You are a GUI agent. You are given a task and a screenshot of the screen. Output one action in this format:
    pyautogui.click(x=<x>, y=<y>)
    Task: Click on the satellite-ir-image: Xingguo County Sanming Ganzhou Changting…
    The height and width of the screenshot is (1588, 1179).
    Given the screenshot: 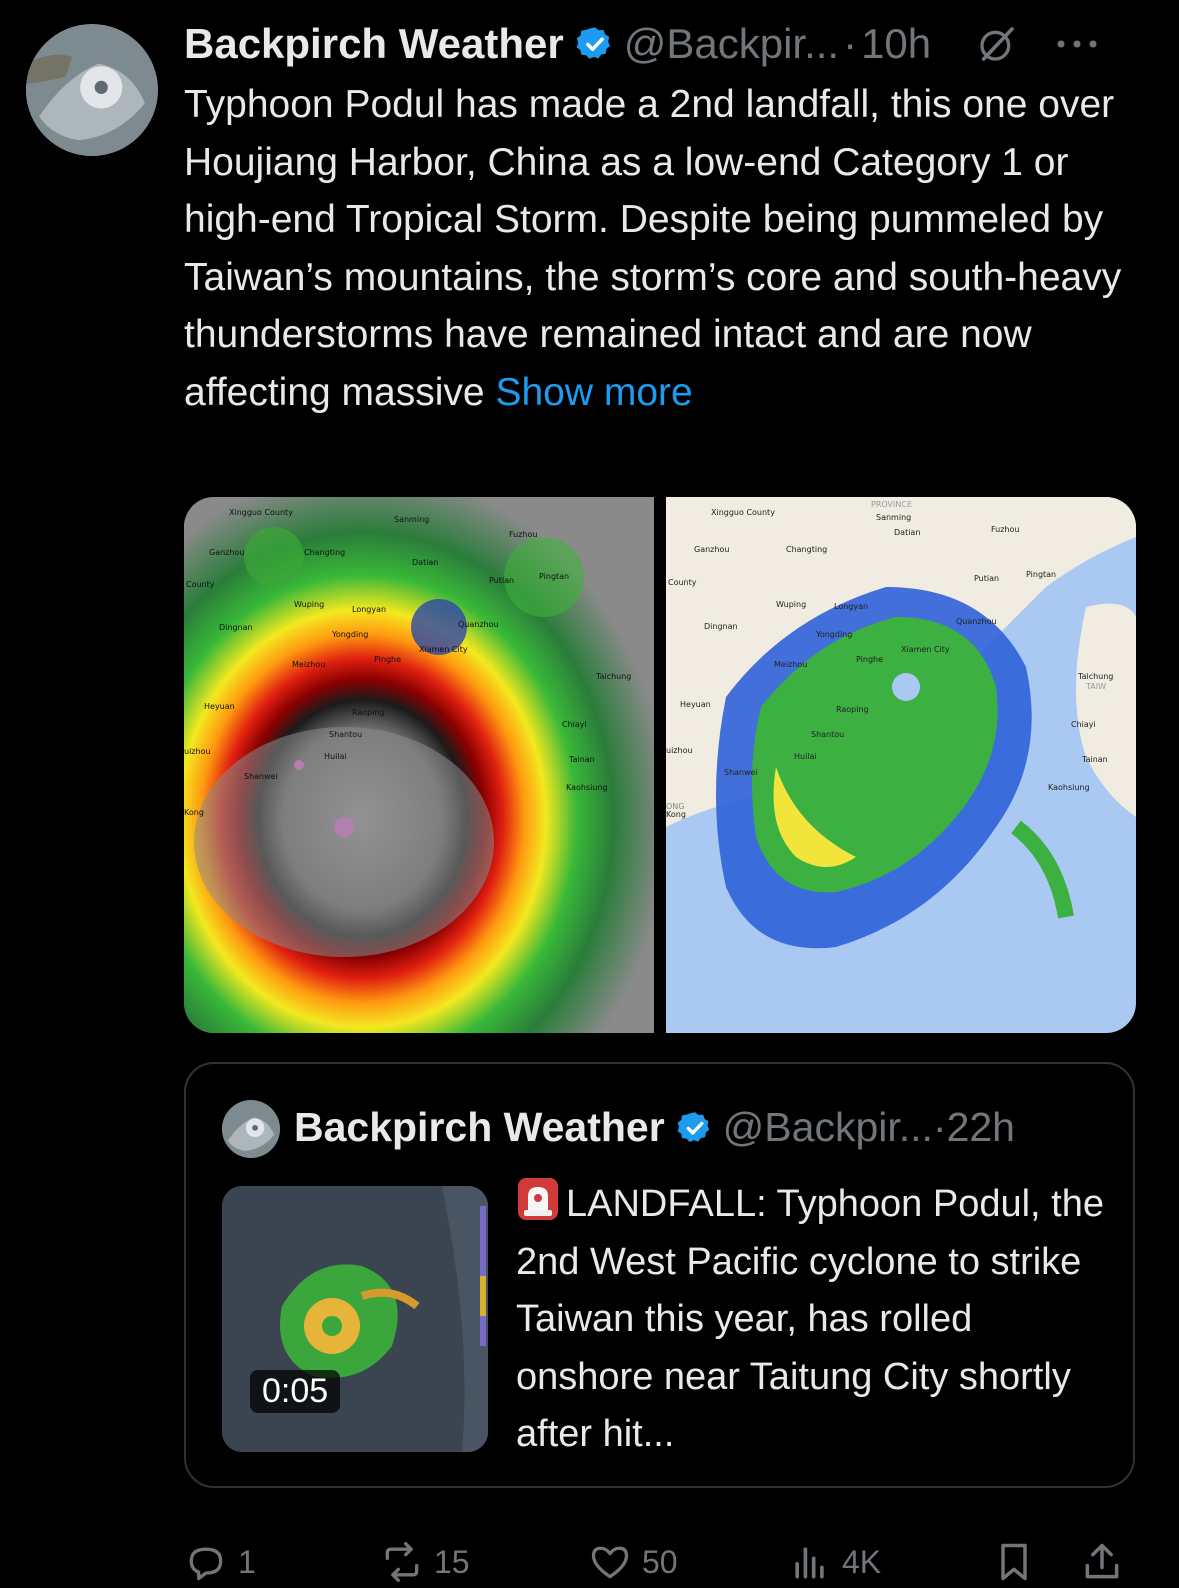 What is the action you would take?
    pyautogui.click(x=419, y=765)
    